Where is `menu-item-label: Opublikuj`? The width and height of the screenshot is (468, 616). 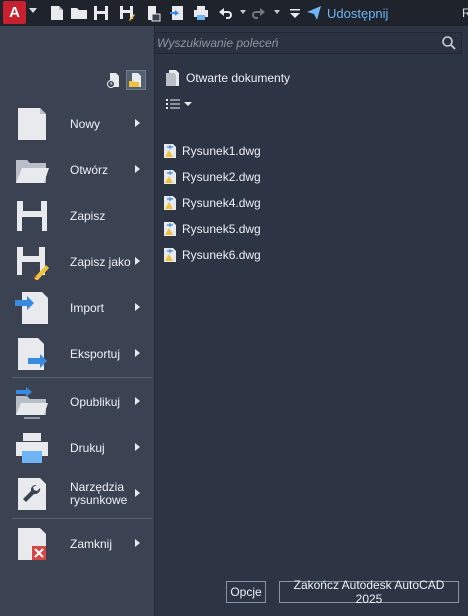 menu-item-label: Opublikuj is located at coordinates (95, 401).